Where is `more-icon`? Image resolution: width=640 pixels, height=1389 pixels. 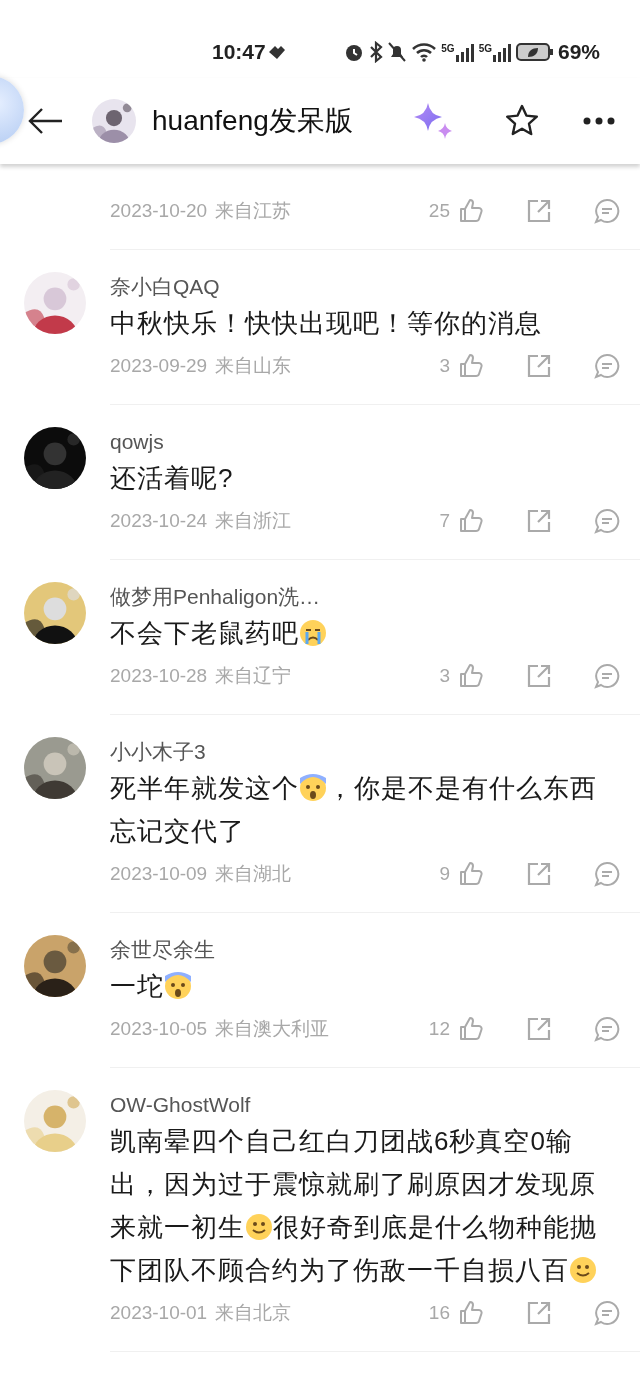 more-icon is located at coordinates (599, 121).